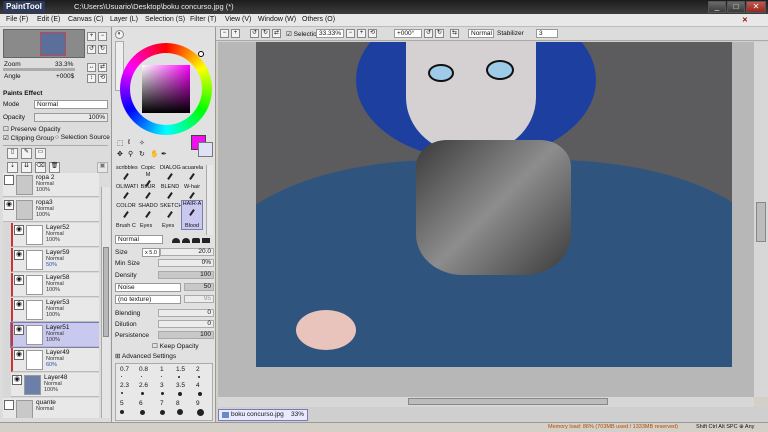 Image resolution: width=768 pixels, height=432 pixels. What do you see at coordinates (127, 193) in the screenshot?
I see `brush-slot: OLIWATI` at bounding box center [127, 193].